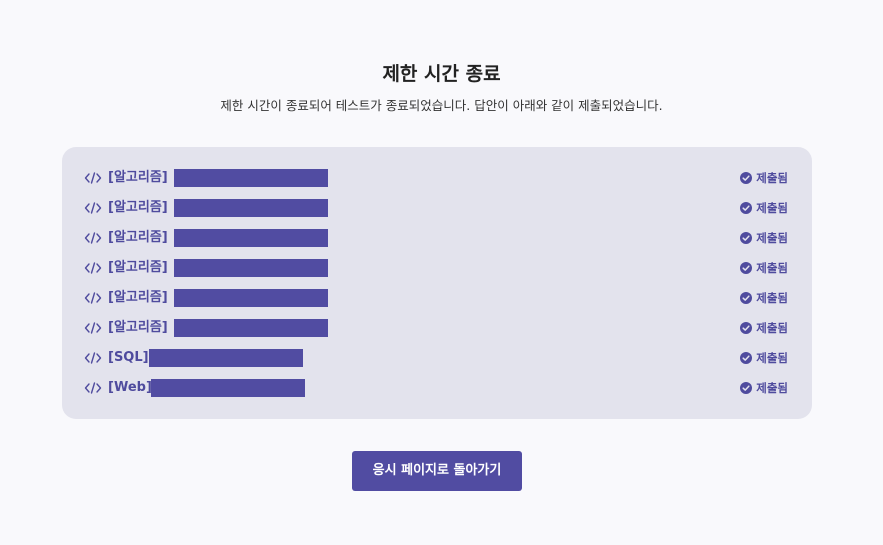  Describe the element at coordinates (437, 471) in the screenshot. I see `back-to-exam-button: 응시 페이지로 돌아가기` at that location.